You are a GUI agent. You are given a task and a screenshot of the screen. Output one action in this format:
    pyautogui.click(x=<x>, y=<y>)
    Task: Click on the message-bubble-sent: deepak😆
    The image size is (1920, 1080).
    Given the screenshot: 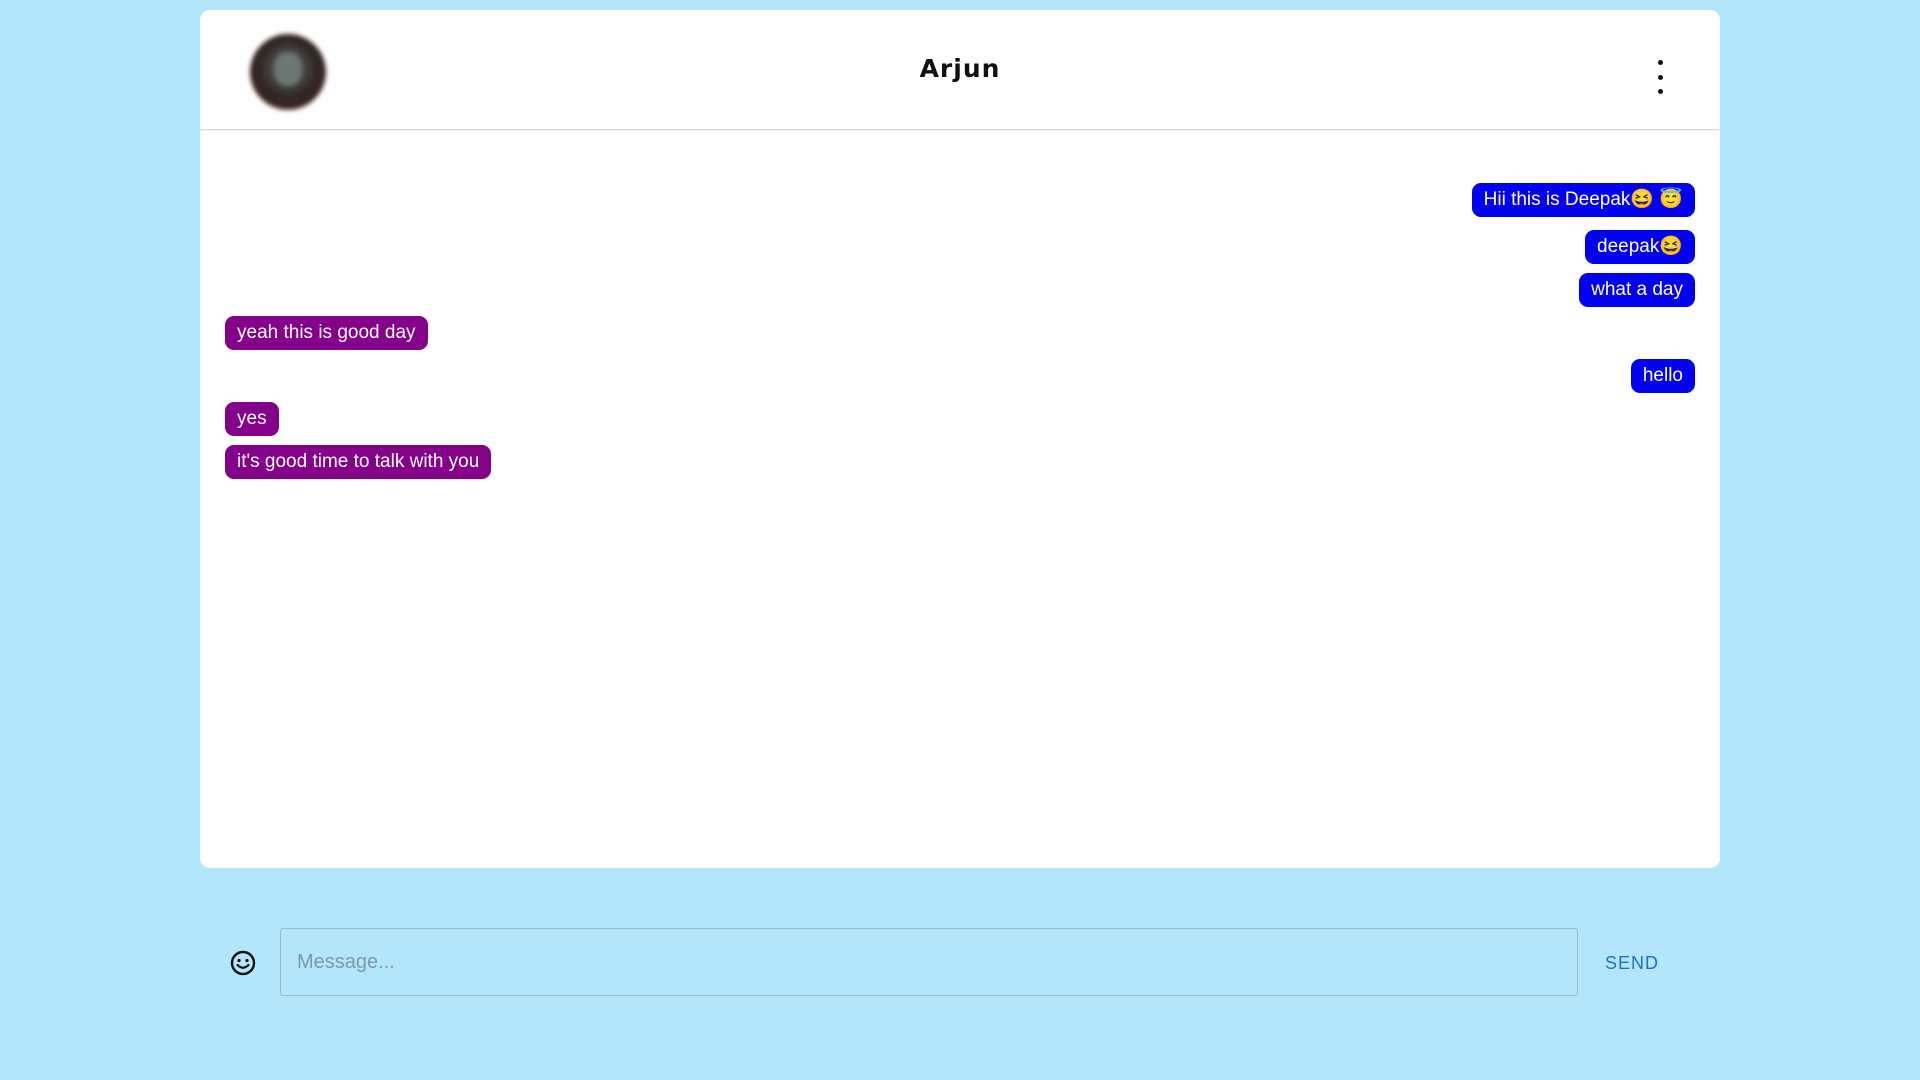 What is the action you would take?
    pyautogui.click(x=1640, y=247)
    